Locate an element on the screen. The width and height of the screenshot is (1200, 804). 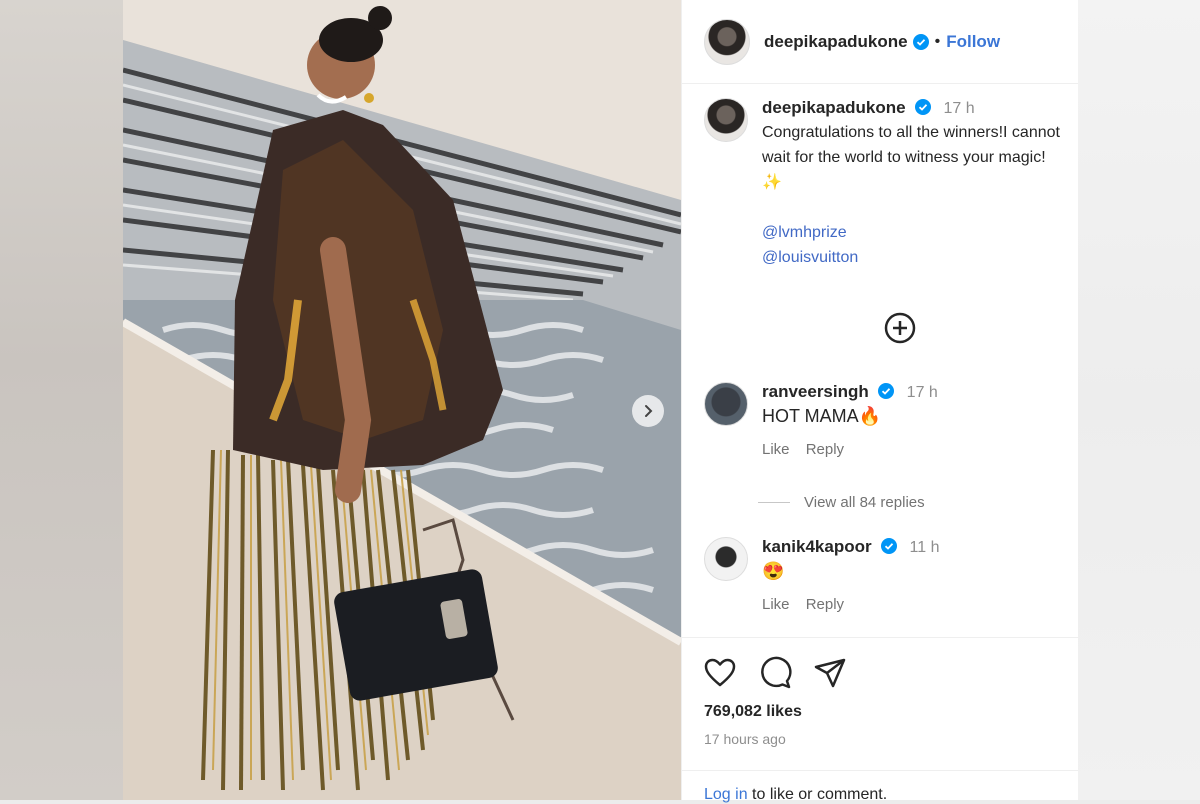
comment-icon is located at coordinates (775, 673).